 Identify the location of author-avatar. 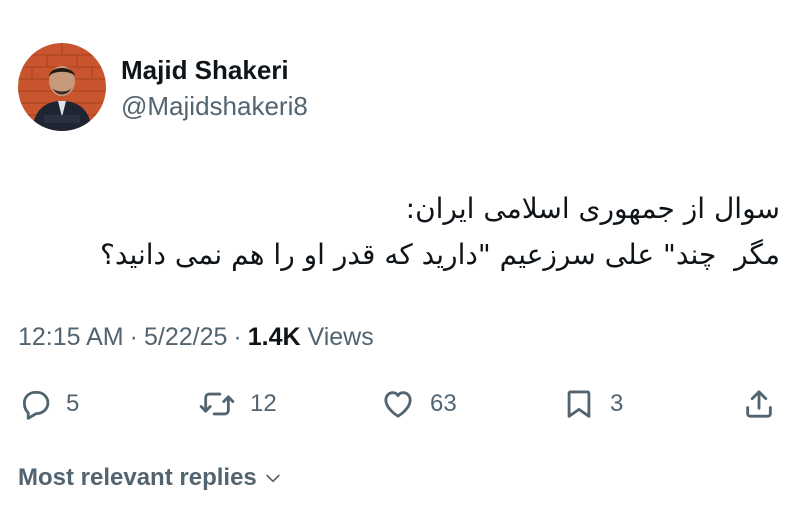
(62, 87).